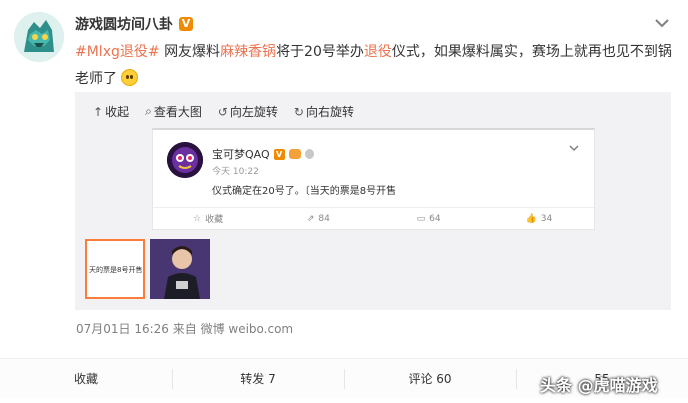 The height and width of the screenshot is (403, 688). I want to click on rotate-right-label: 向右旋转, so click(329, 112).